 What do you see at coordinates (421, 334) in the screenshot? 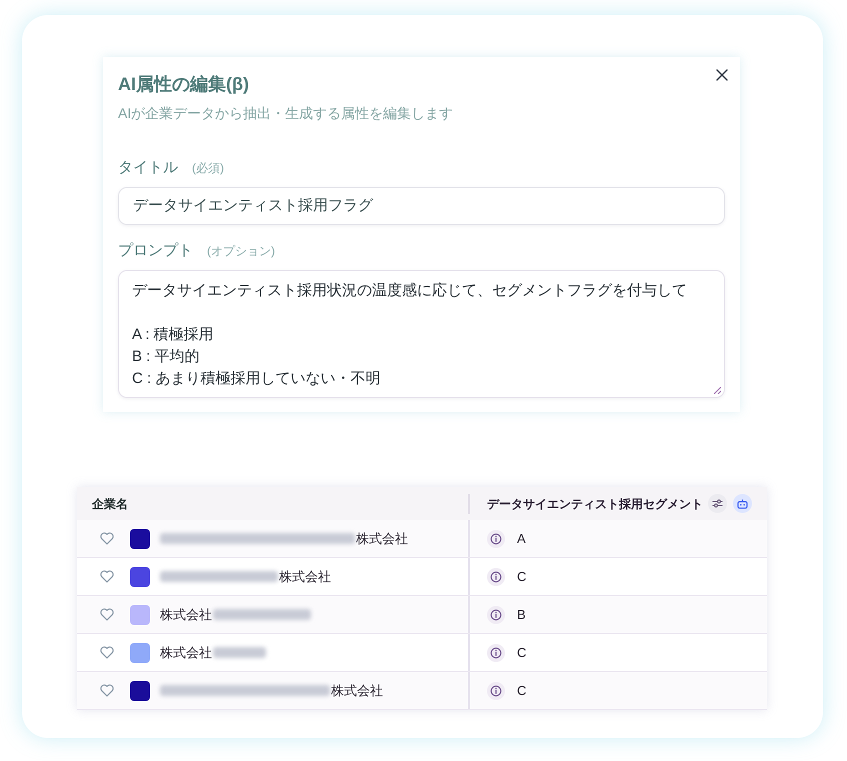
I see `prompt-textarea: データサイエンティスト採用状況の温度感に応じて、セグメントフラグを付与して A : 積極採用 B : 平均的 C : あまり積極採用していない・不明` at bounding box center [421, 334].